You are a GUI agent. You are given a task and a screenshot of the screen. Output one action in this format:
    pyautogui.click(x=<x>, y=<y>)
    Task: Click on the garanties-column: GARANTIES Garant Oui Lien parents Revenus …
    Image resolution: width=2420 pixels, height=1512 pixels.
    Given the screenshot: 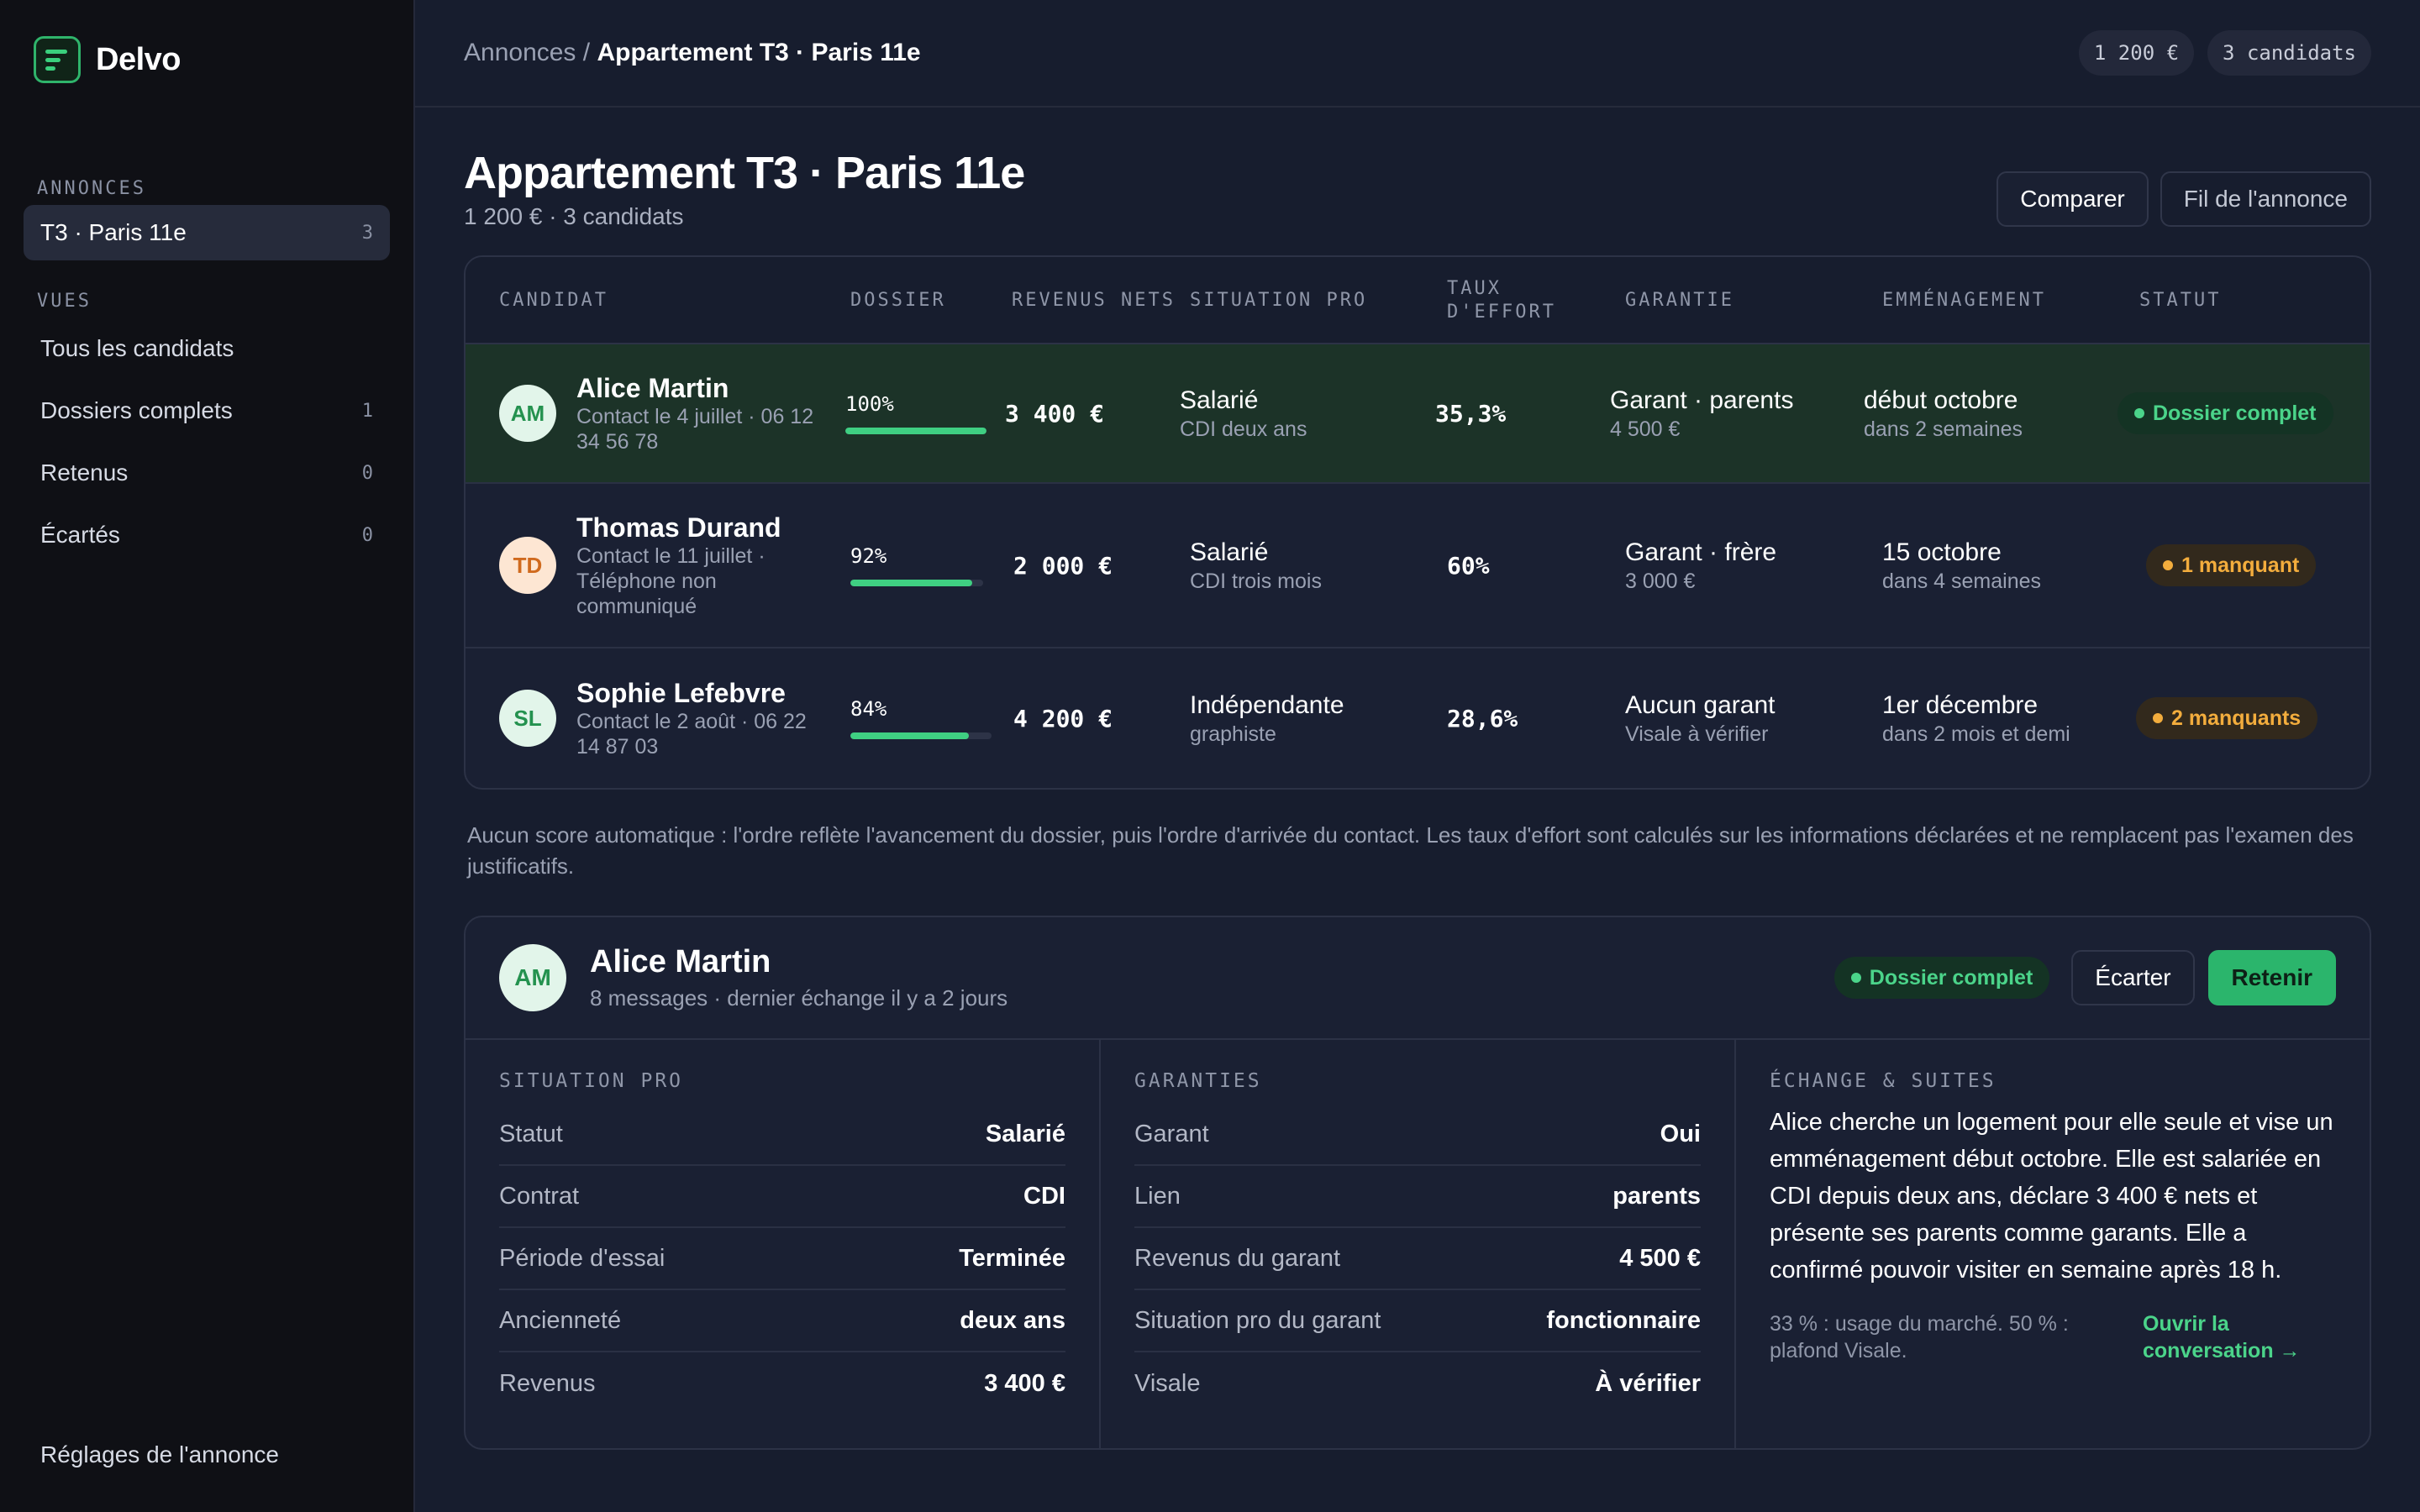 What is the action you would take?
    pyautogui.click(x=1418, y=1244)
    